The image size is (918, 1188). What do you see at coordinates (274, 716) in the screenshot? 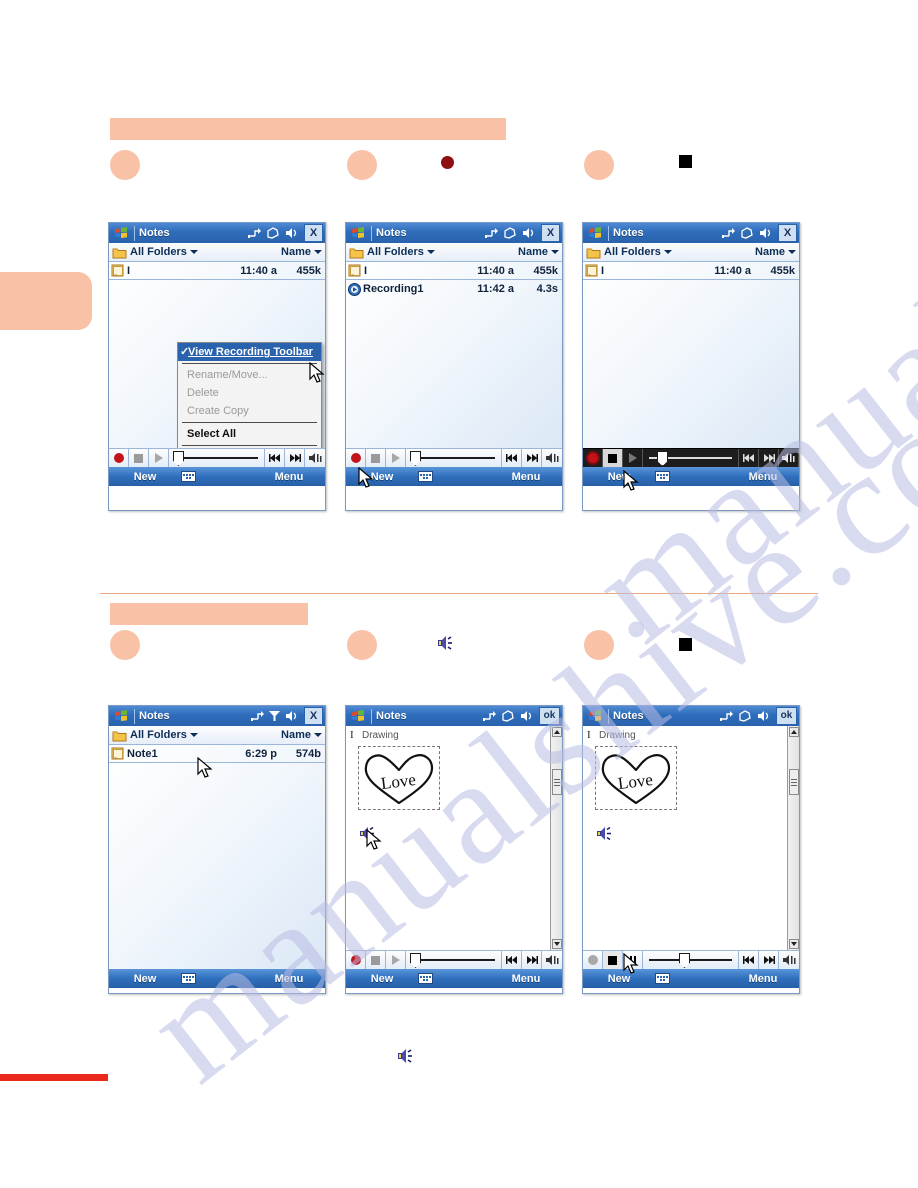
I see `signal-icon` at bounding box center [274, 716].